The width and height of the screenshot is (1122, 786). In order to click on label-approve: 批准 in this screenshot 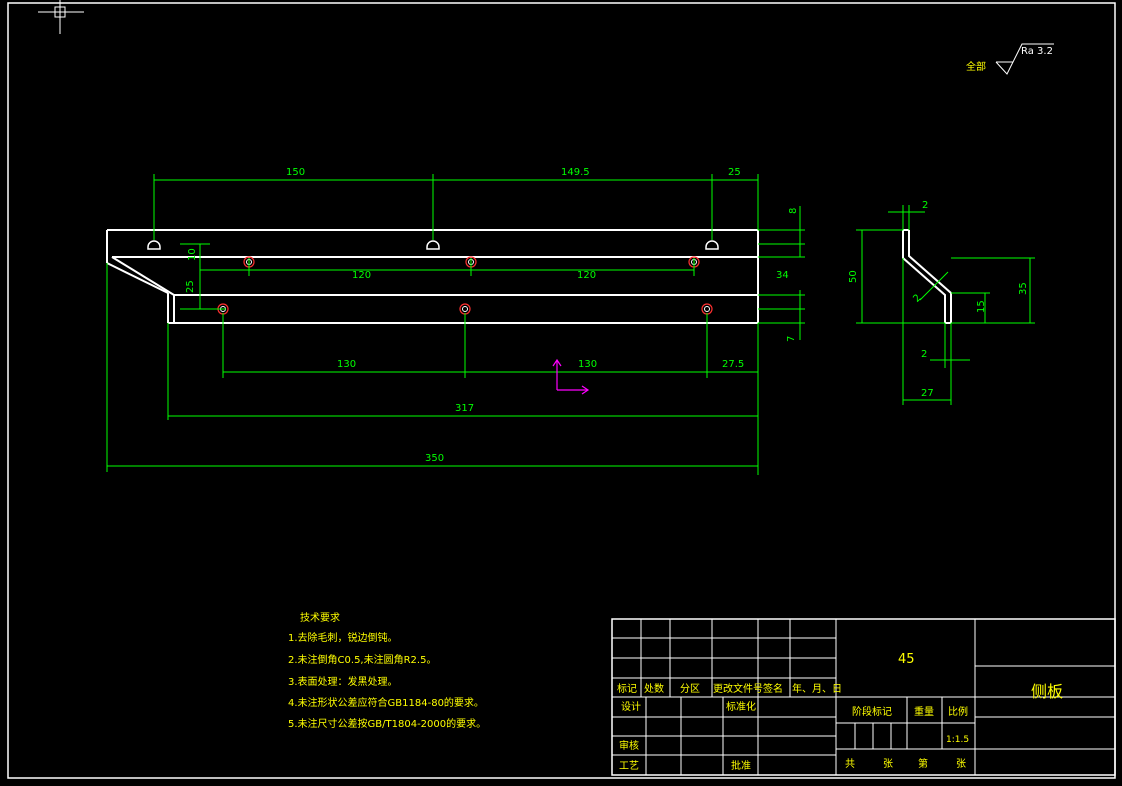, I will do `click(741, 765)`.